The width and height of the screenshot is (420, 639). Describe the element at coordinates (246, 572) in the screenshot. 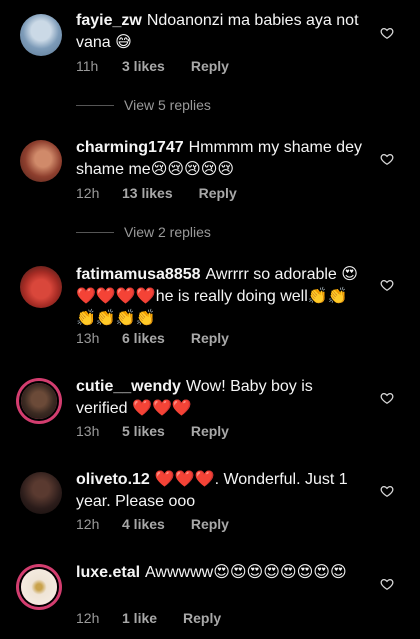

I see `comment-body: Awwwww😍😍😍😍😍😍😍😍` at that location.